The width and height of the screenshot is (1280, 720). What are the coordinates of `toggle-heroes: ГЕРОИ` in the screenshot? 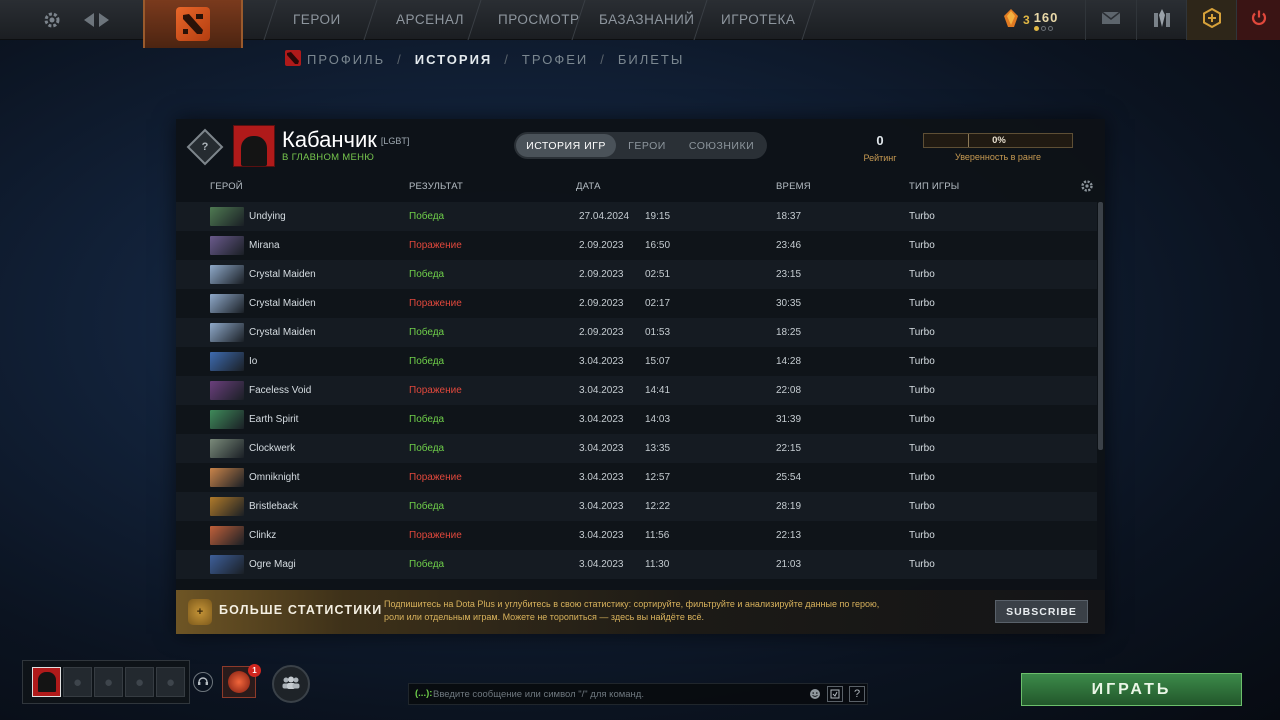 It's located at (647, 145).